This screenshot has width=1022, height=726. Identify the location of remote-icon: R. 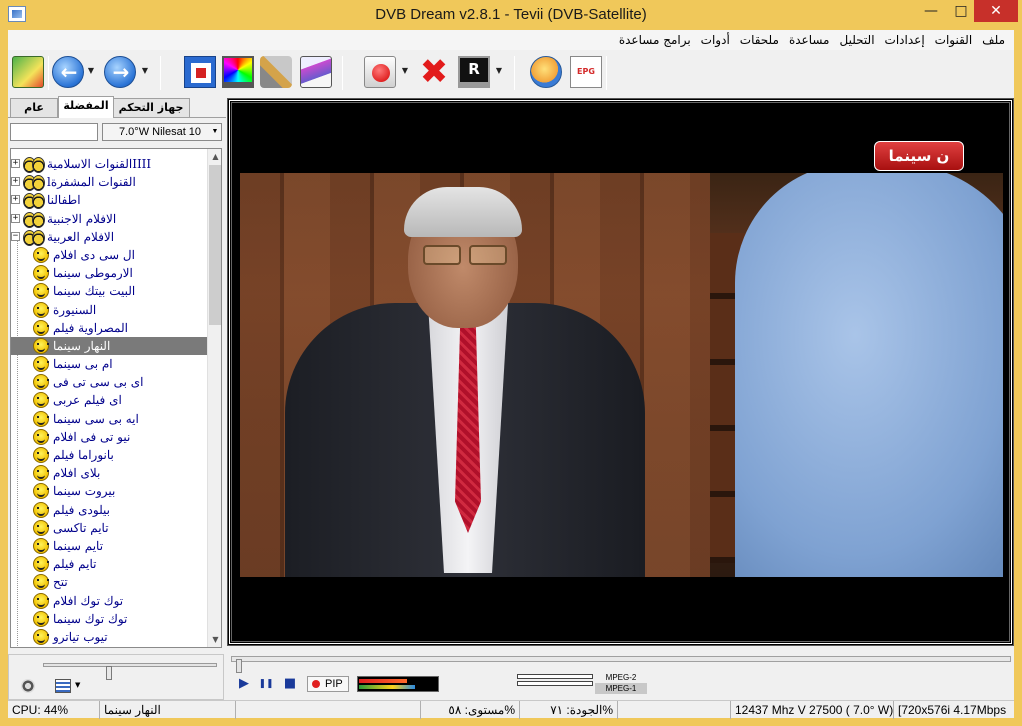
(474, 72).